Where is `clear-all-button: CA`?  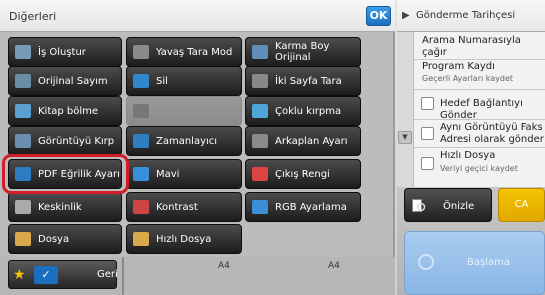 clear-all-button: CA is located at coordinates (521, 205).